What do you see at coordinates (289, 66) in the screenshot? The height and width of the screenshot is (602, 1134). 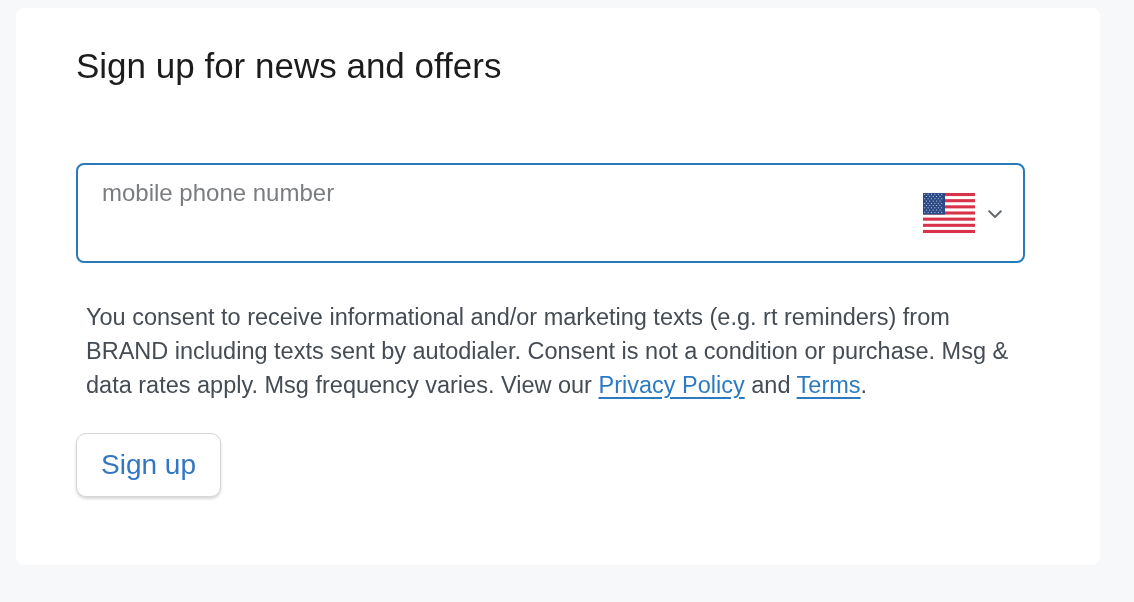 I see `form-title: Sign up for news and offers` at bounding box center [289, 66].